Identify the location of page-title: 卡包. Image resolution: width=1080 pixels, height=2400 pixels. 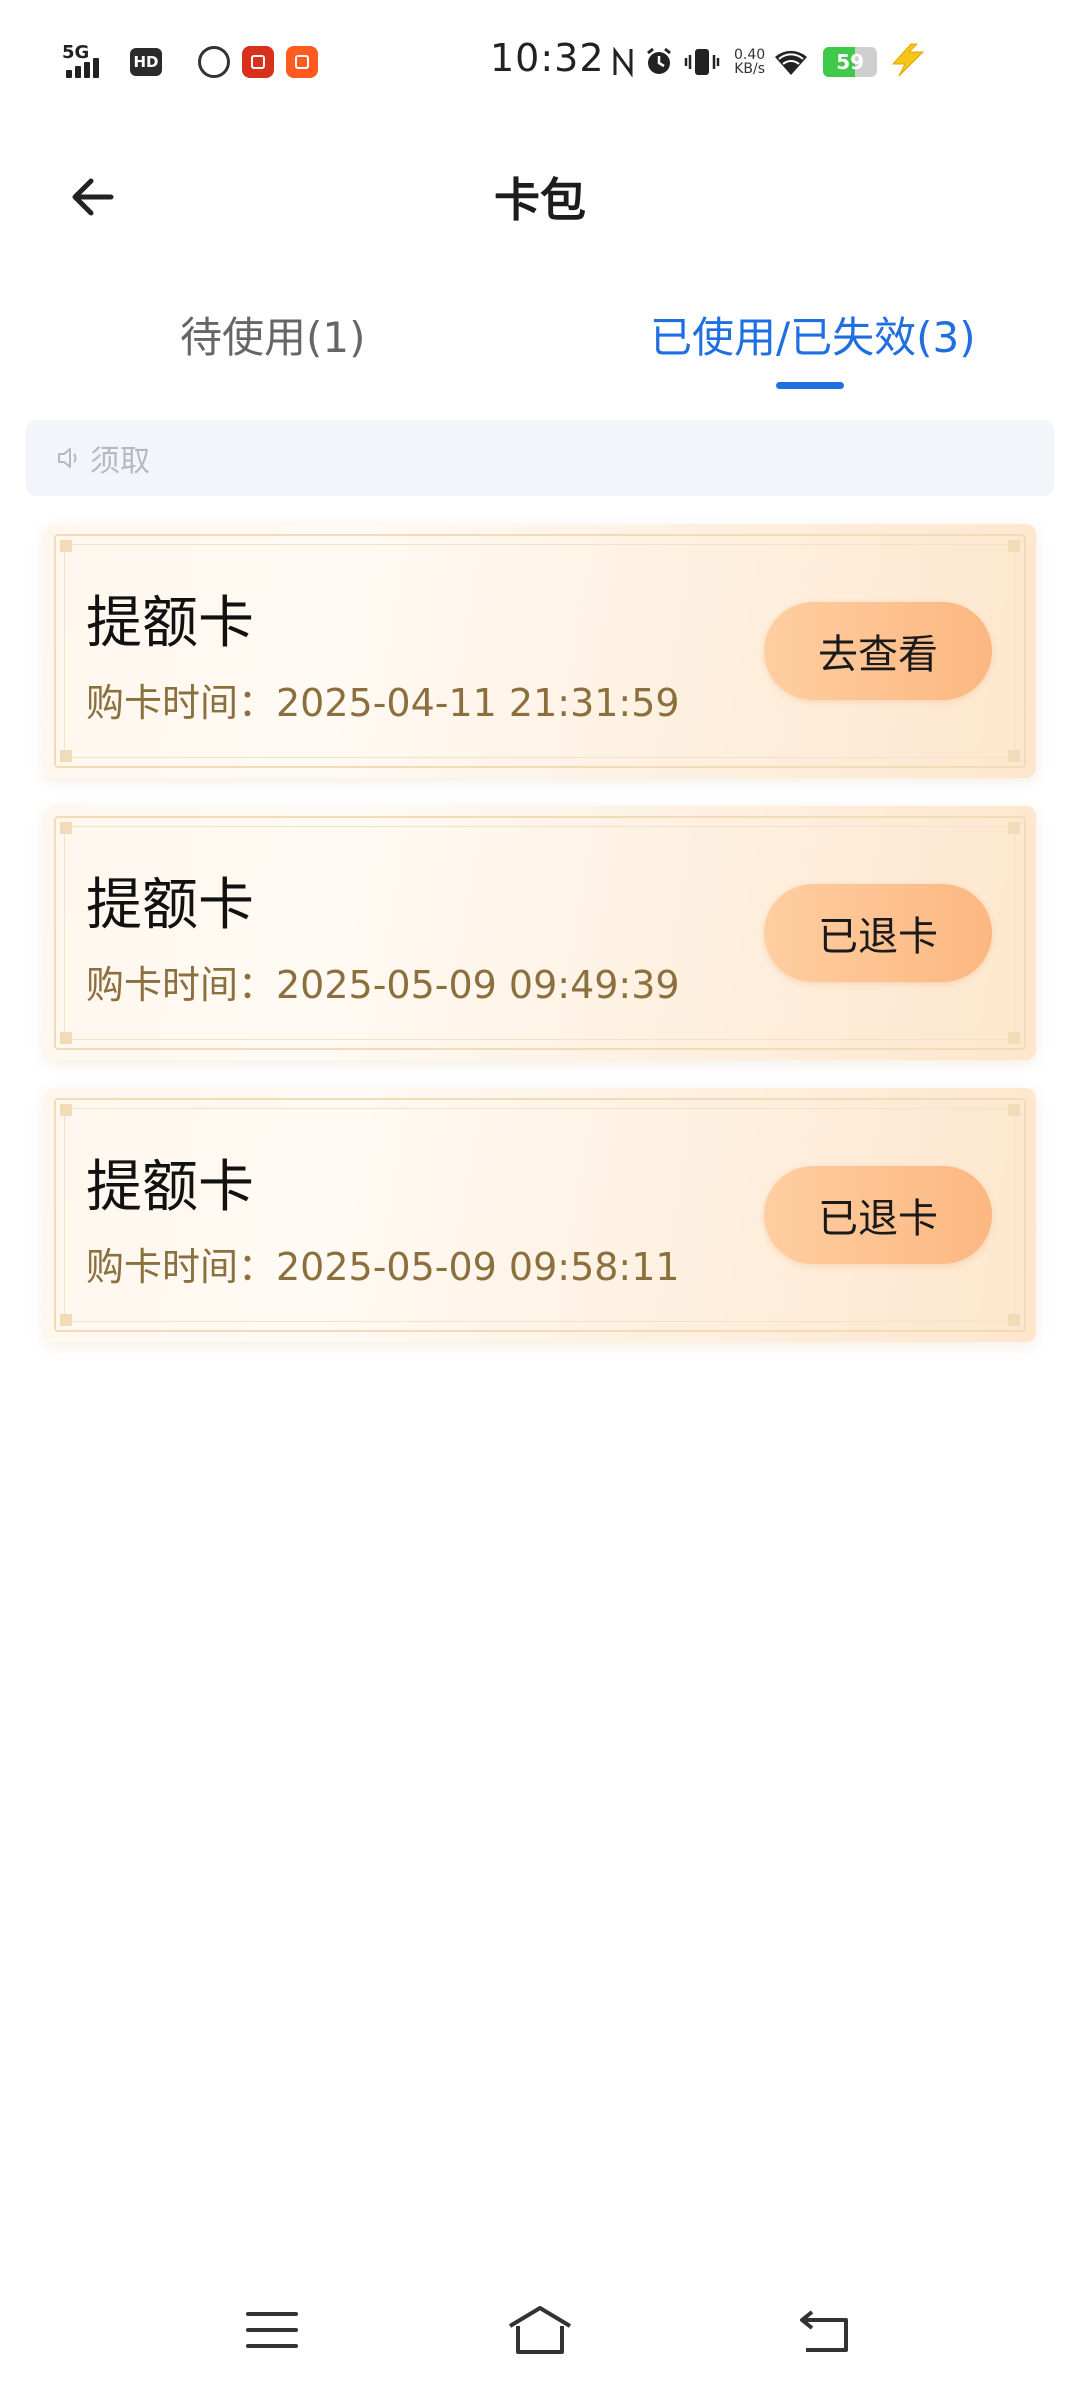
(540, 200).